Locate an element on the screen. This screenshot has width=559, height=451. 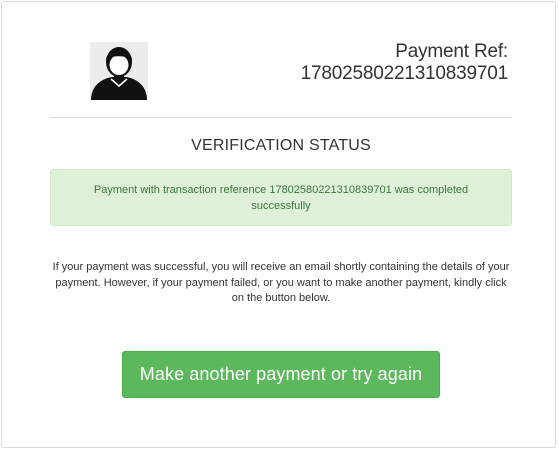
payment-ref-number: 17802580221310839701 is located at coordinates (404, 73).